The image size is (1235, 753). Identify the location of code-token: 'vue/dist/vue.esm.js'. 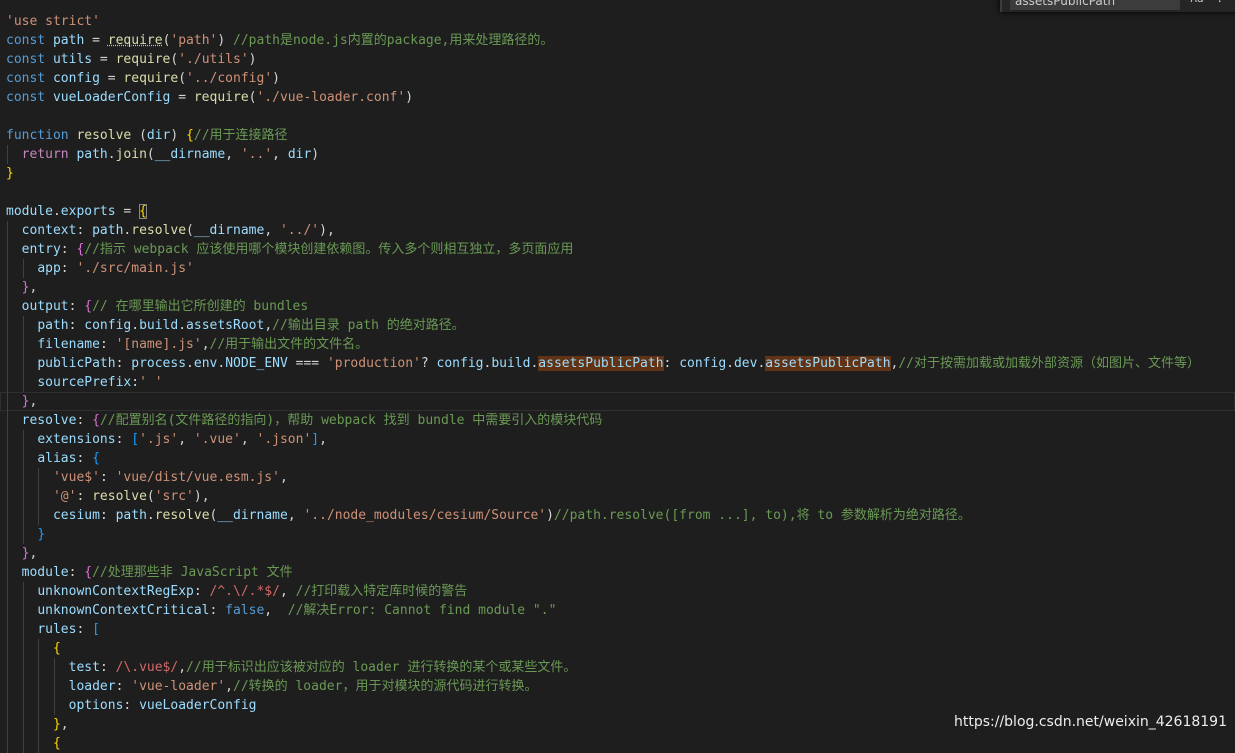
(197, 477).